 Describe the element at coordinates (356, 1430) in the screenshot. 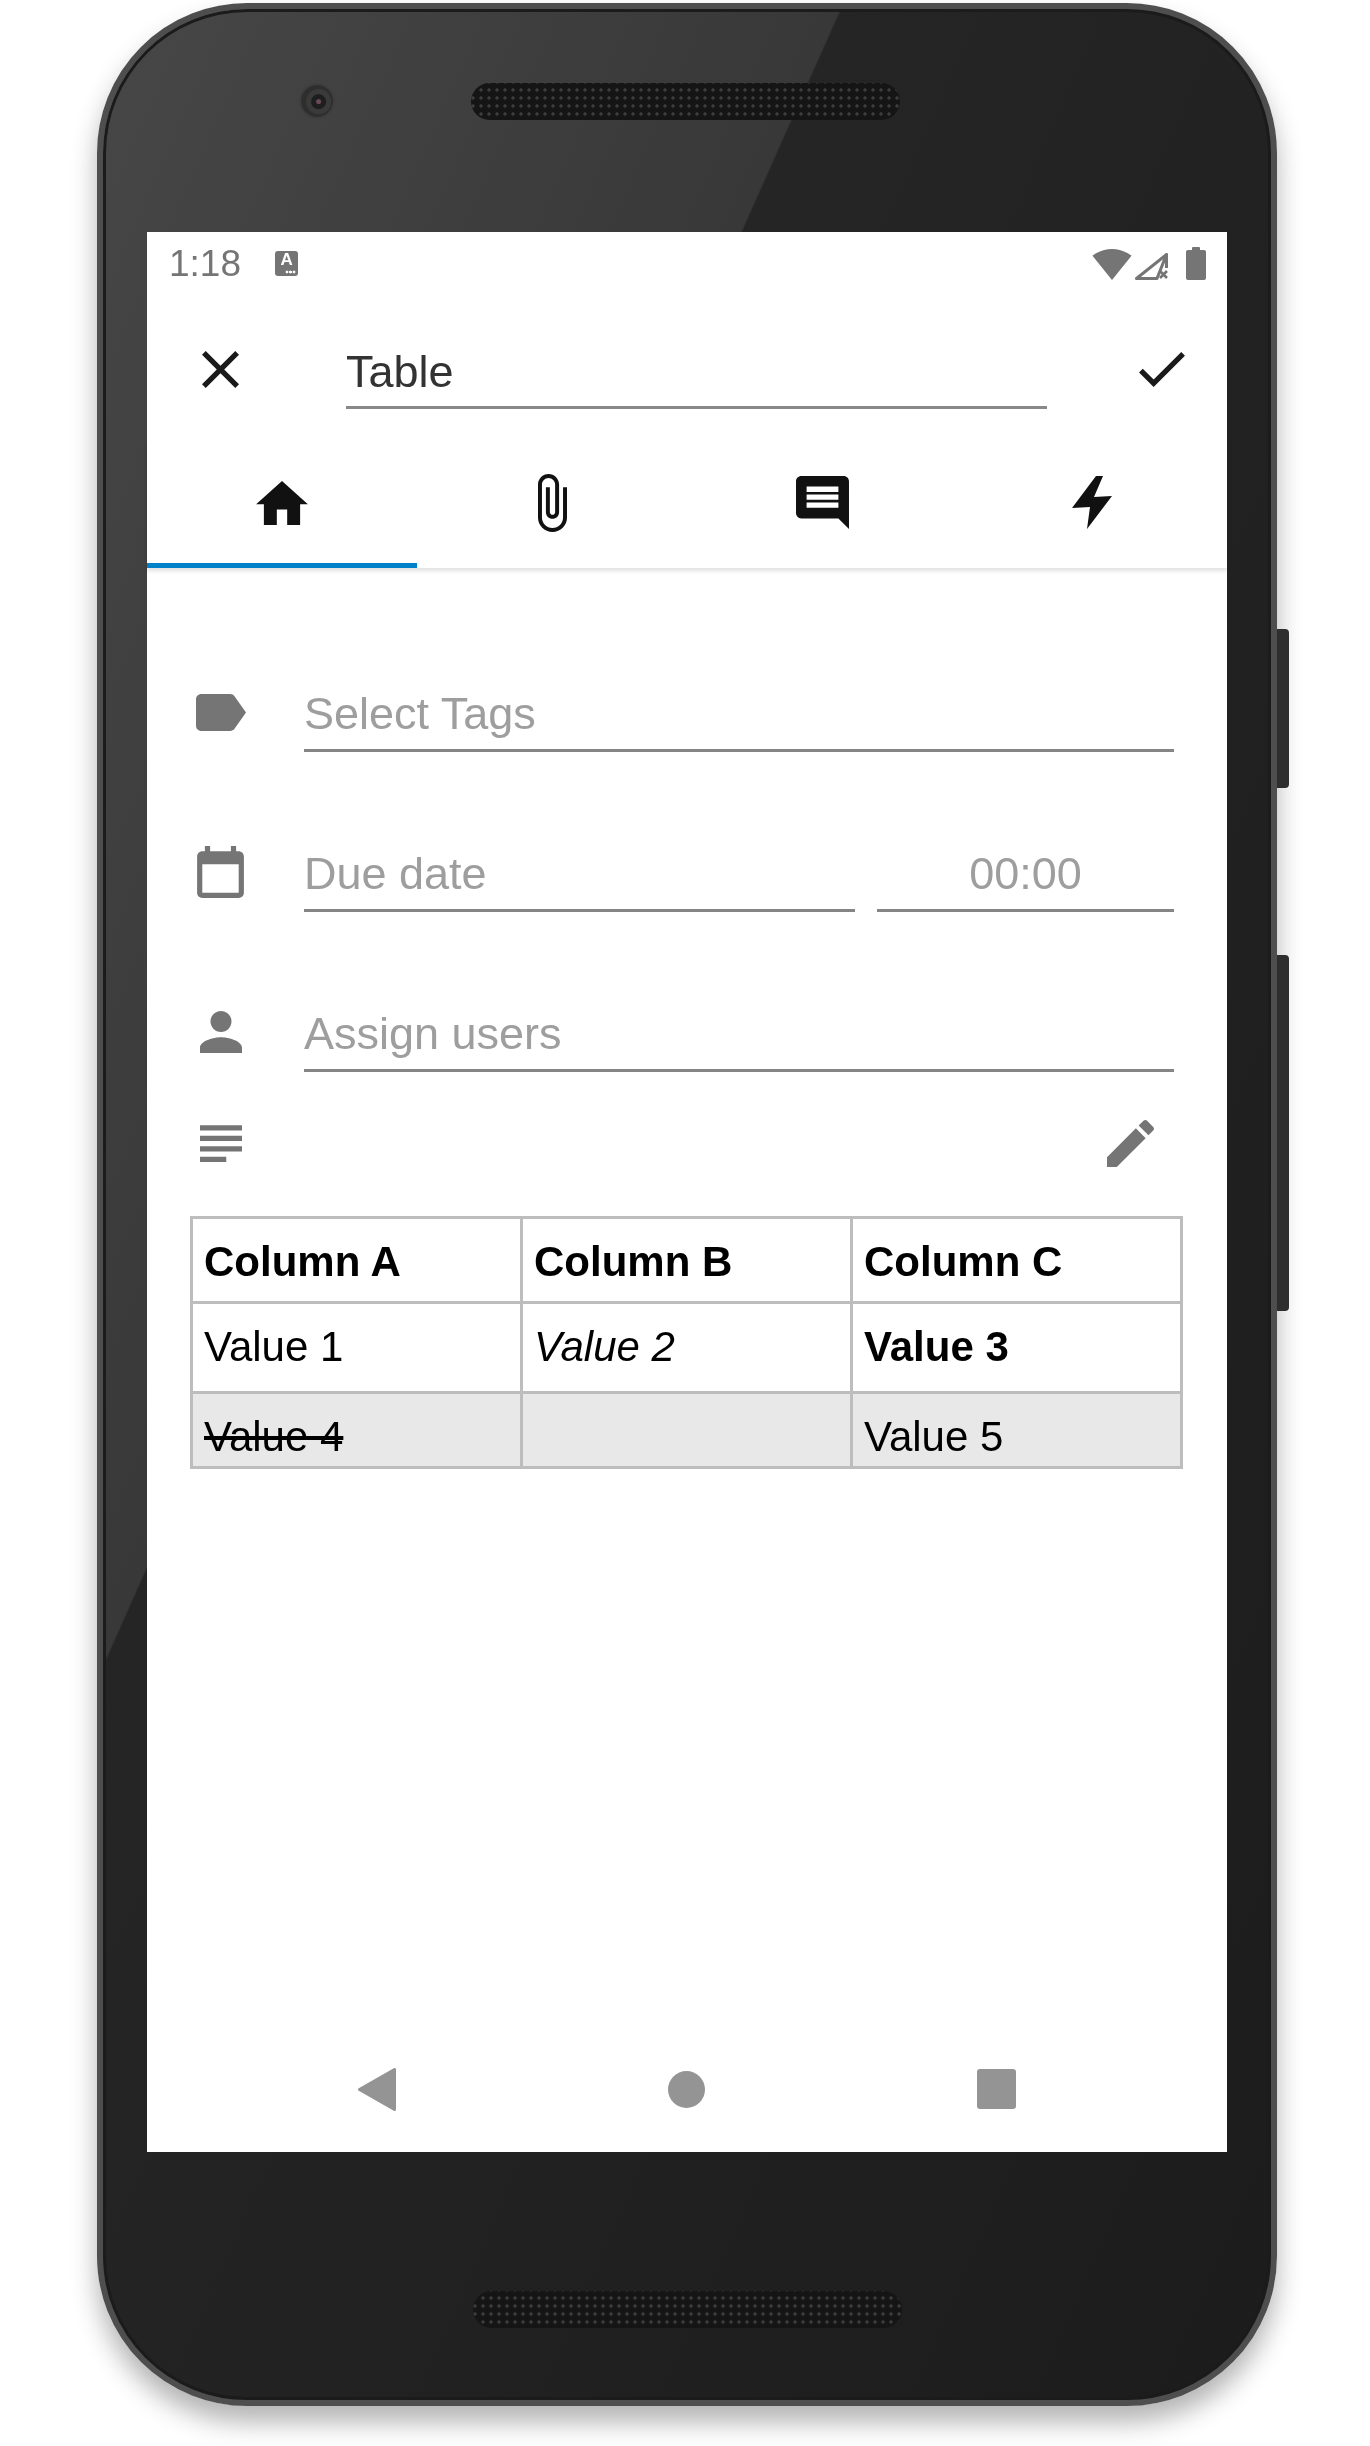

I see `table-cell: Value 4` at that location.